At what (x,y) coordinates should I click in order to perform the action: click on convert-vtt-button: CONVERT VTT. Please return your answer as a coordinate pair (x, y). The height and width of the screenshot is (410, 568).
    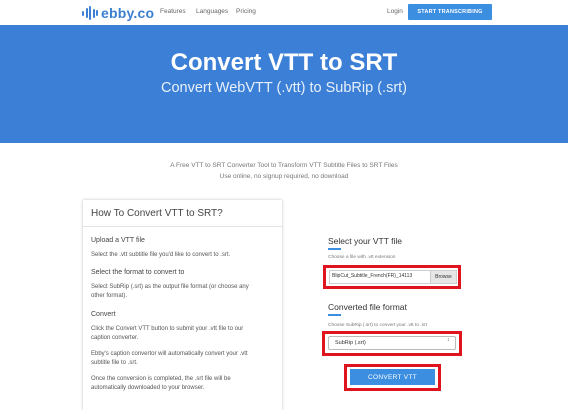
    Looking at the image, I should click on (392, 377).